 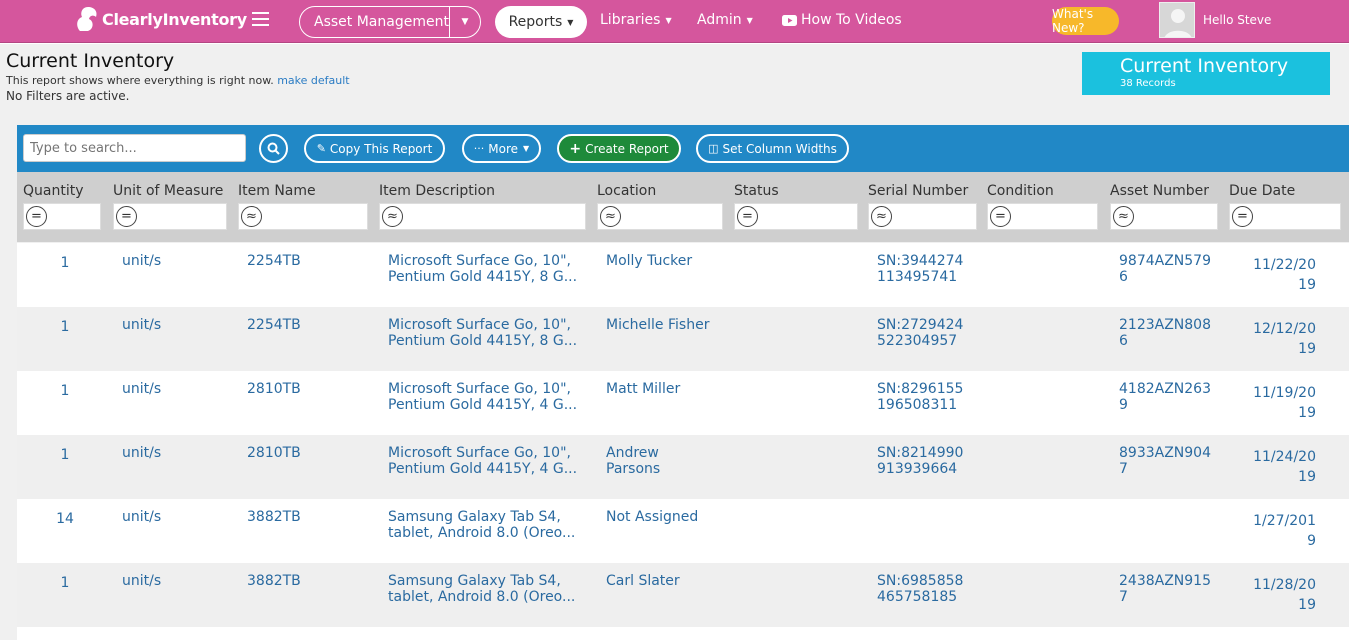 What do you see at coordinates (633, 461) in the screenshot?
I see `cell-location: Andrew Parsons` at bounding box center [633, 461].